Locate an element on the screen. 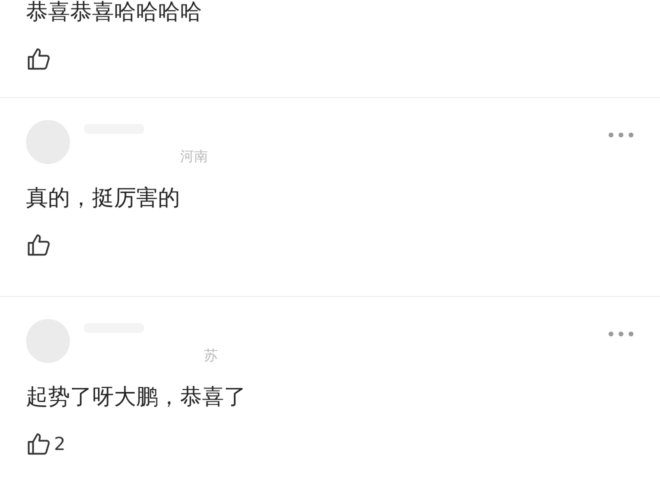 The width and height of the screenshot is (660, 488). comment-text: 恭喜恭喜哈哈哈哈 is located at coordinates (114, 13).